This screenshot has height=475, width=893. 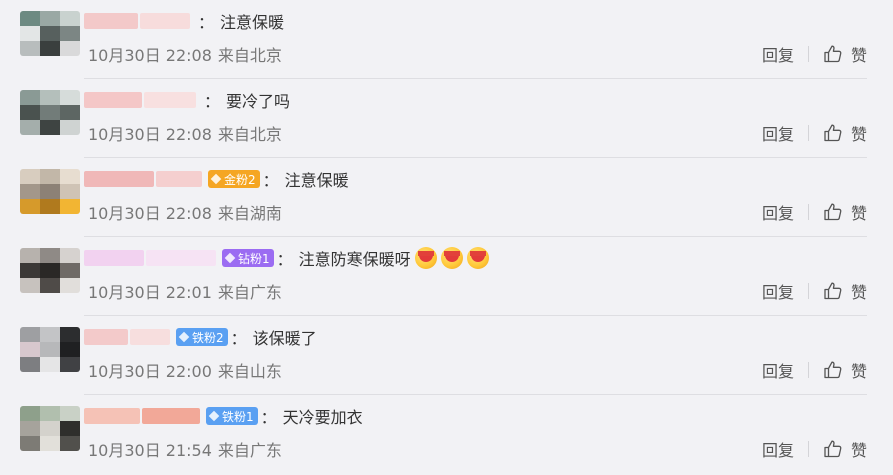 I want to click on comment-meta: 10月30日 21:54 来自广东, so click(x=185, y=449).